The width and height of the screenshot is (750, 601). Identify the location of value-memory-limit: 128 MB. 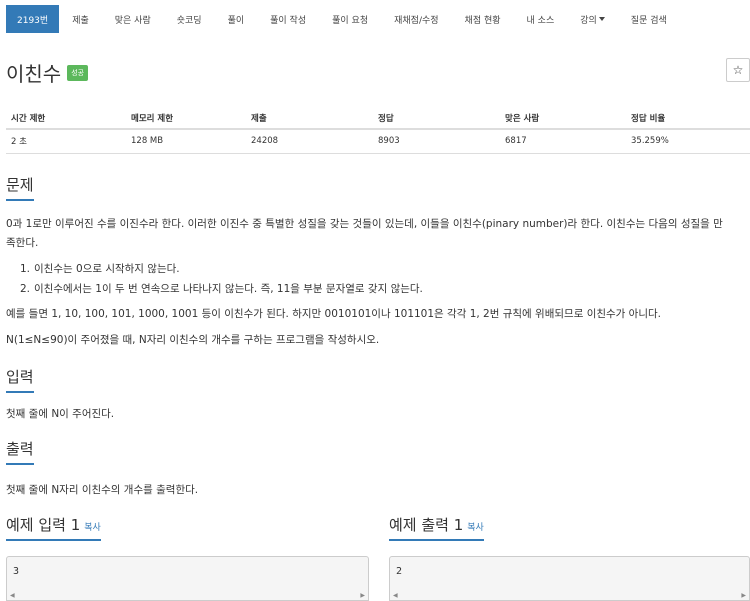
(186, 141).